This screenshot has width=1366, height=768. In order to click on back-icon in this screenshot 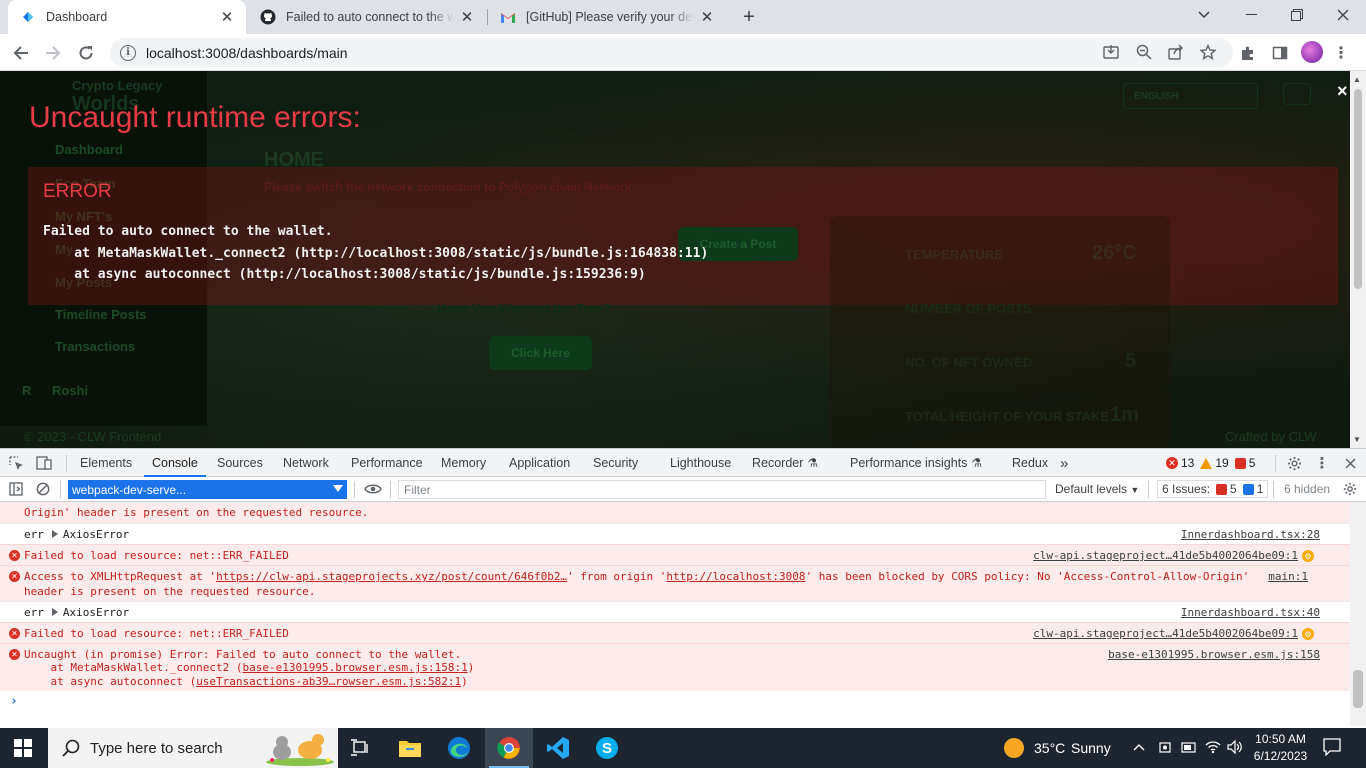, I will do `click(21, 53)`.